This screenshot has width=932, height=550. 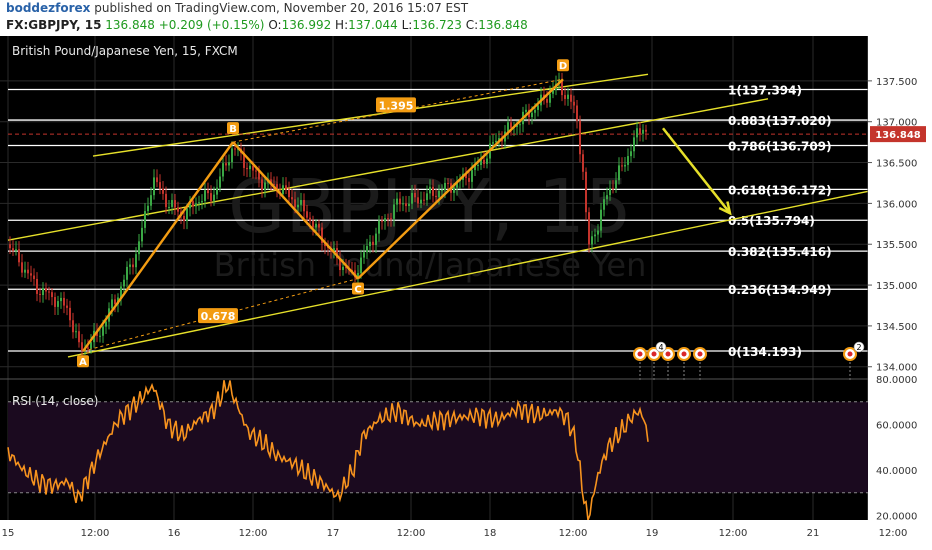 I want to click on pattern-point-label: D, so click(x=563, y=66).